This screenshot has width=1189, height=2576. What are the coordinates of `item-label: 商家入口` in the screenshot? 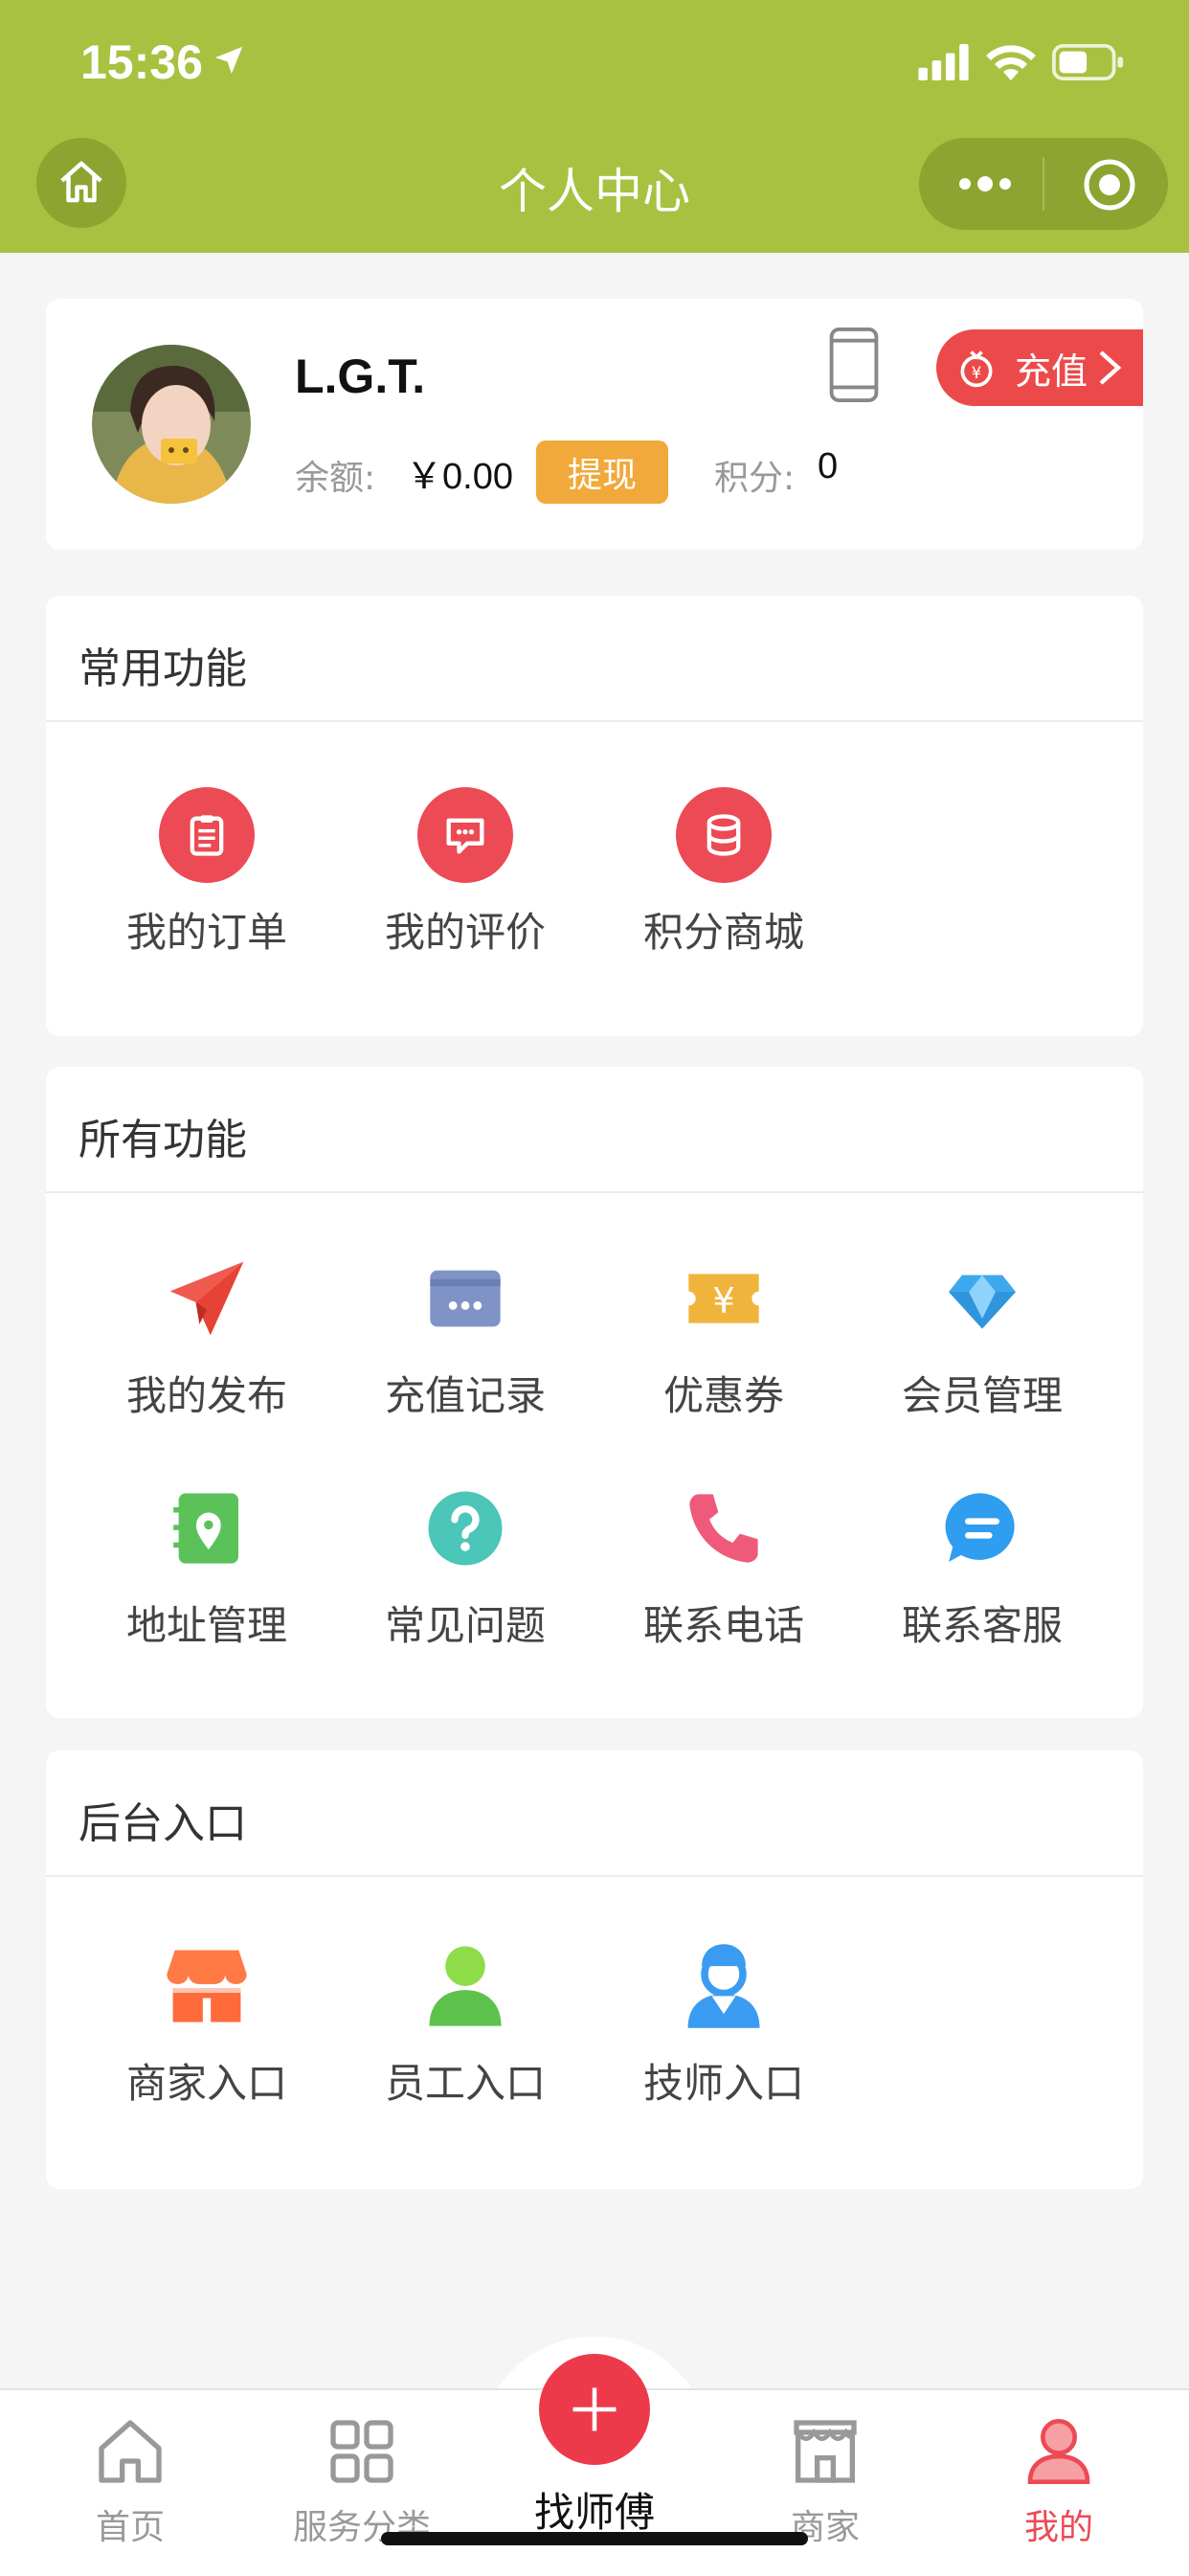 It's located at (206, 2083).